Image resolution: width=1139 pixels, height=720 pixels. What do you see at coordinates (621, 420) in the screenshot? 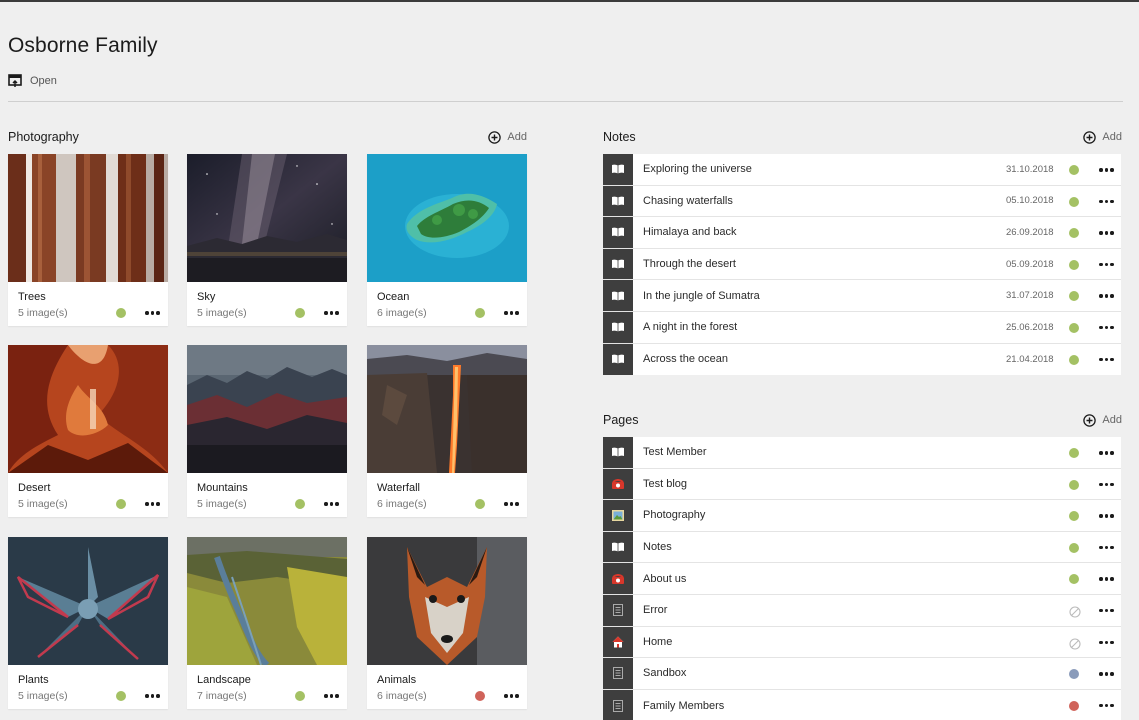
I see `pages-title: Pages` at bounding box center [621, 420].